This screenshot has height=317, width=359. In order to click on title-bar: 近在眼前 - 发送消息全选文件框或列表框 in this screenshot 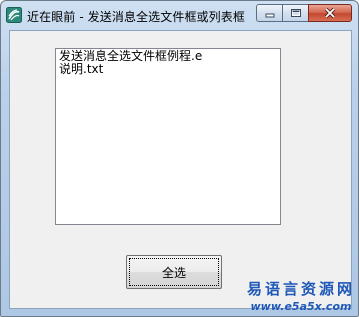, I will do `click(179, 15)`.